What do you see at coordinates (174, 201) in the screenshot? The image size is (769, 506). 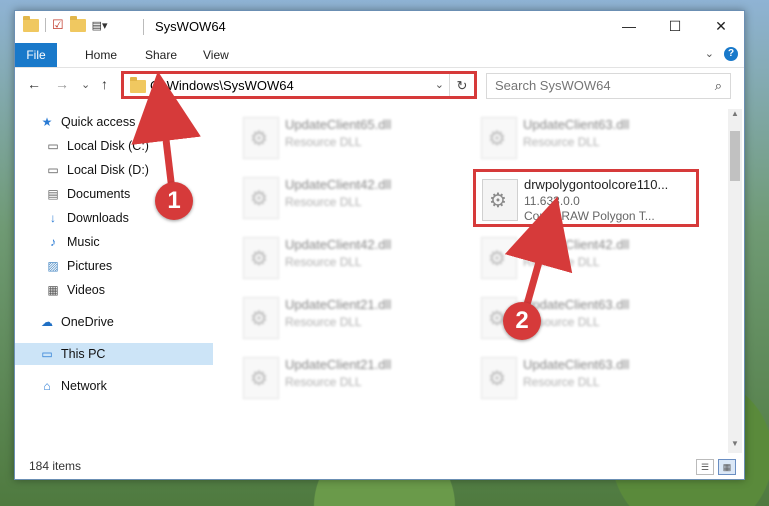 I see `step-1-badge: 1` at bounding box center [174, 201].